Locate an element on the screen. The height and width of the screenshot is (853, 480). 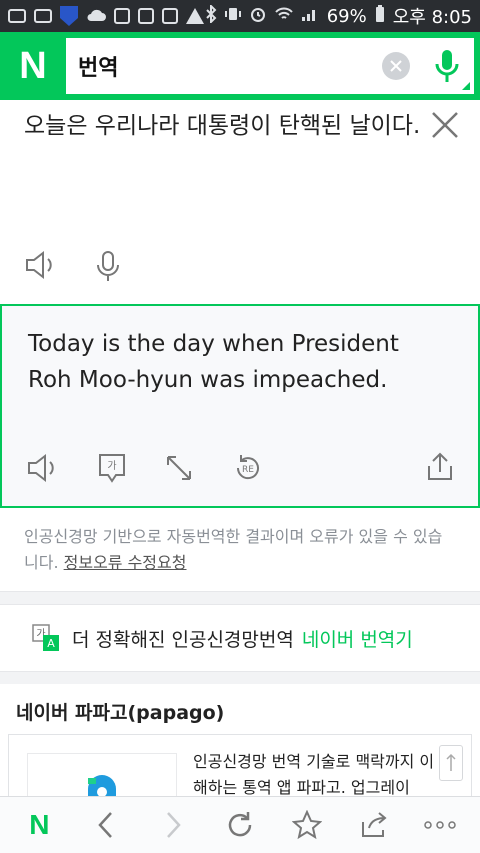
search-box: 번역 is located at coordinates (270, 66).